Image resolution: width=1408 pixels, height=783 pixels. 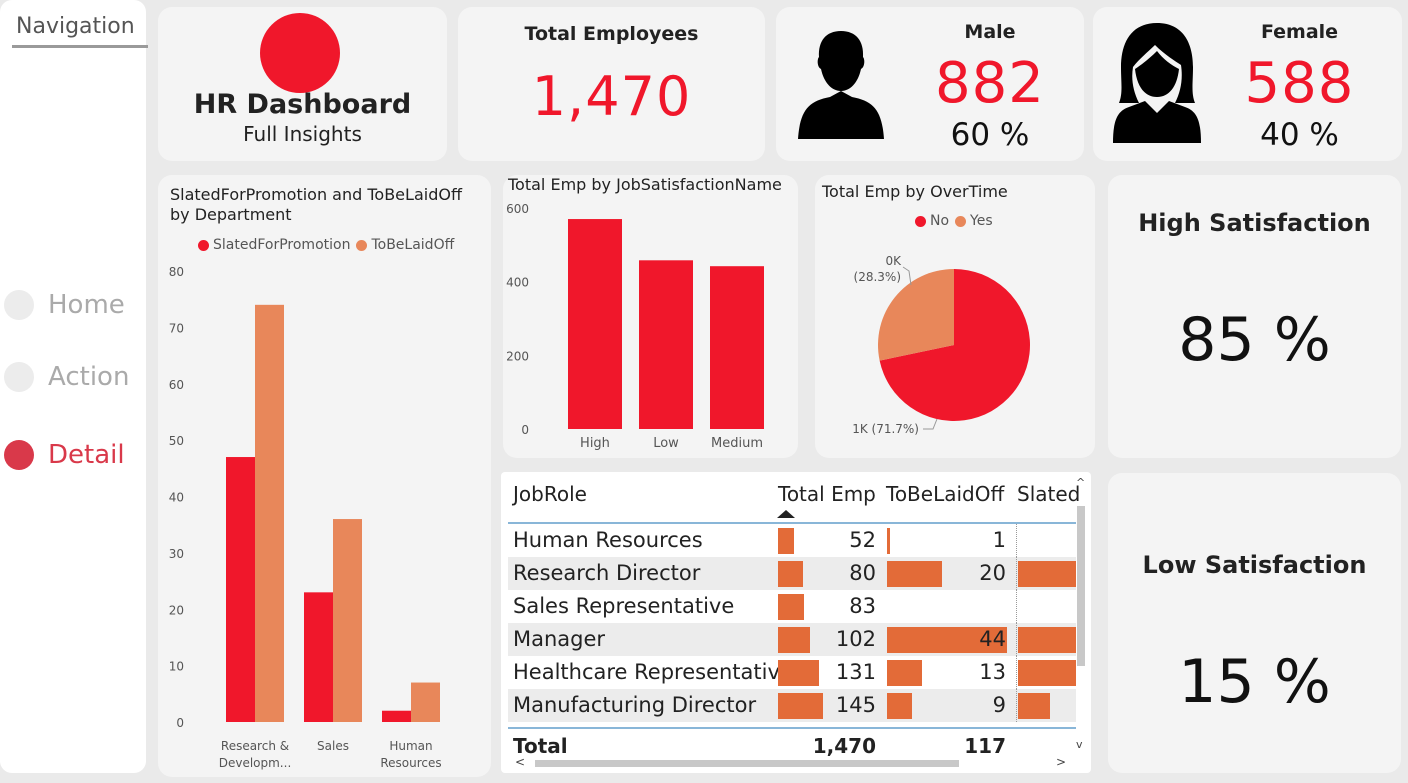 I want to click on nav-home-button: Home, so click(x=64, y=305).